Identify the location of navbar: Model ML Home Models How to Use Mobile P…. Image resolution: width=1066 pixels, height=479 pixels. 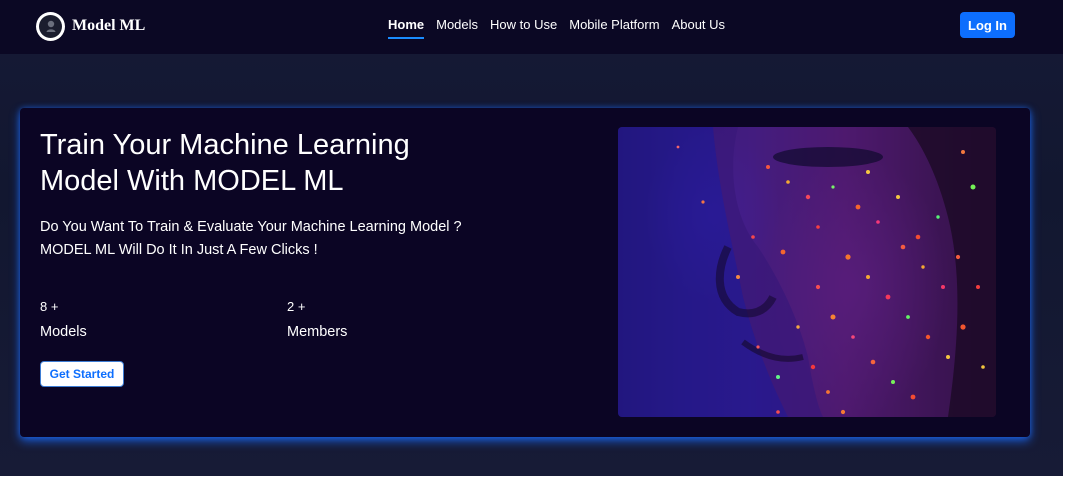
(531, 27).